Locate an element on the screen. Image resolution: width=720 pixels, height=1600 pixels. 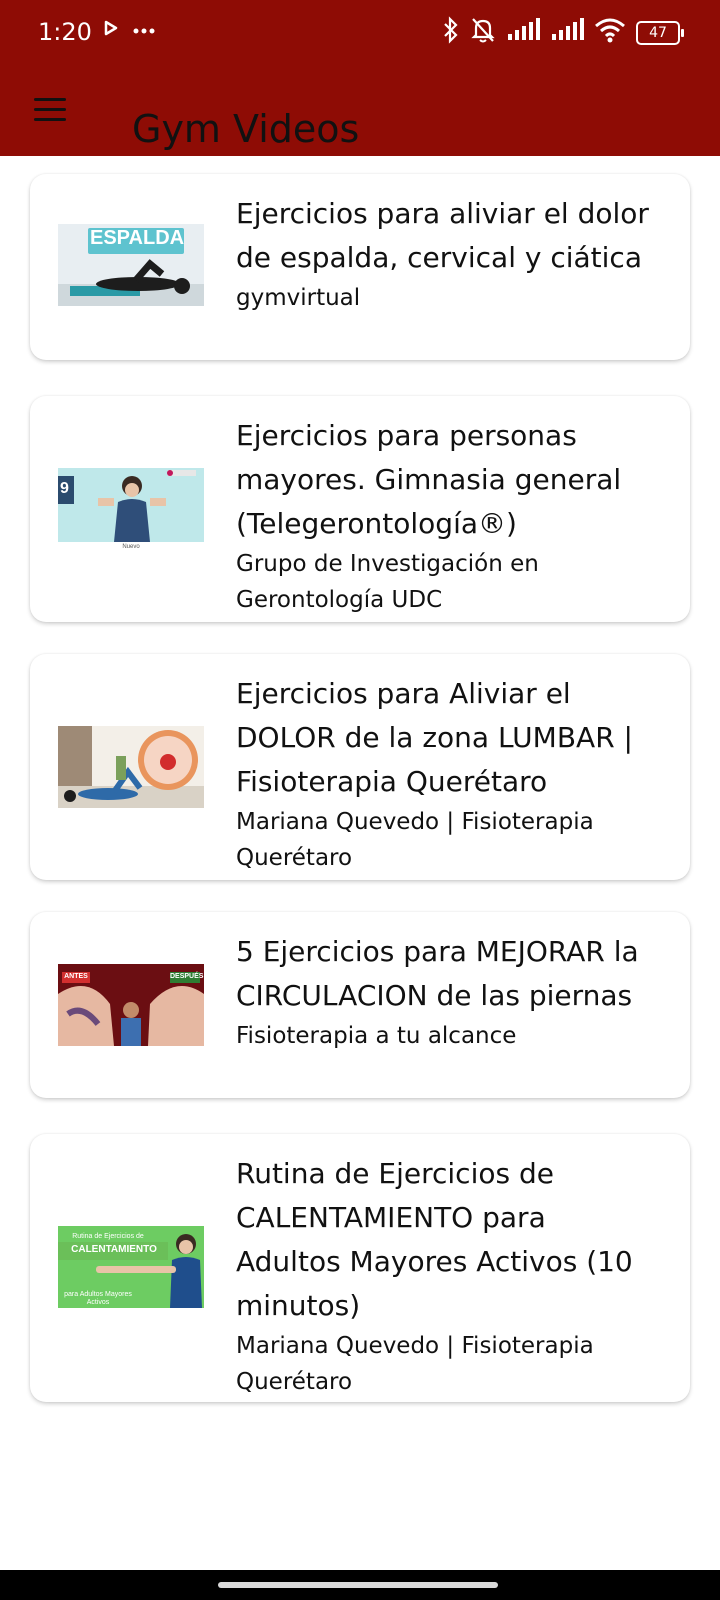
page-title: Gym Videos is located at coordinates (246, 129).